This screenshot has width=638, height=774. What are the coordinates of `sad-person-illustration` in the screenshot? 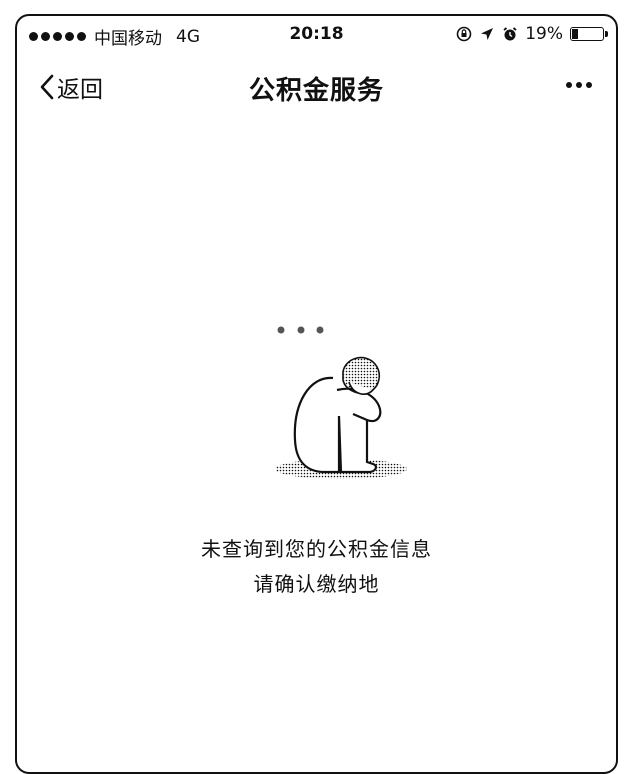 It's located at (341, 402).